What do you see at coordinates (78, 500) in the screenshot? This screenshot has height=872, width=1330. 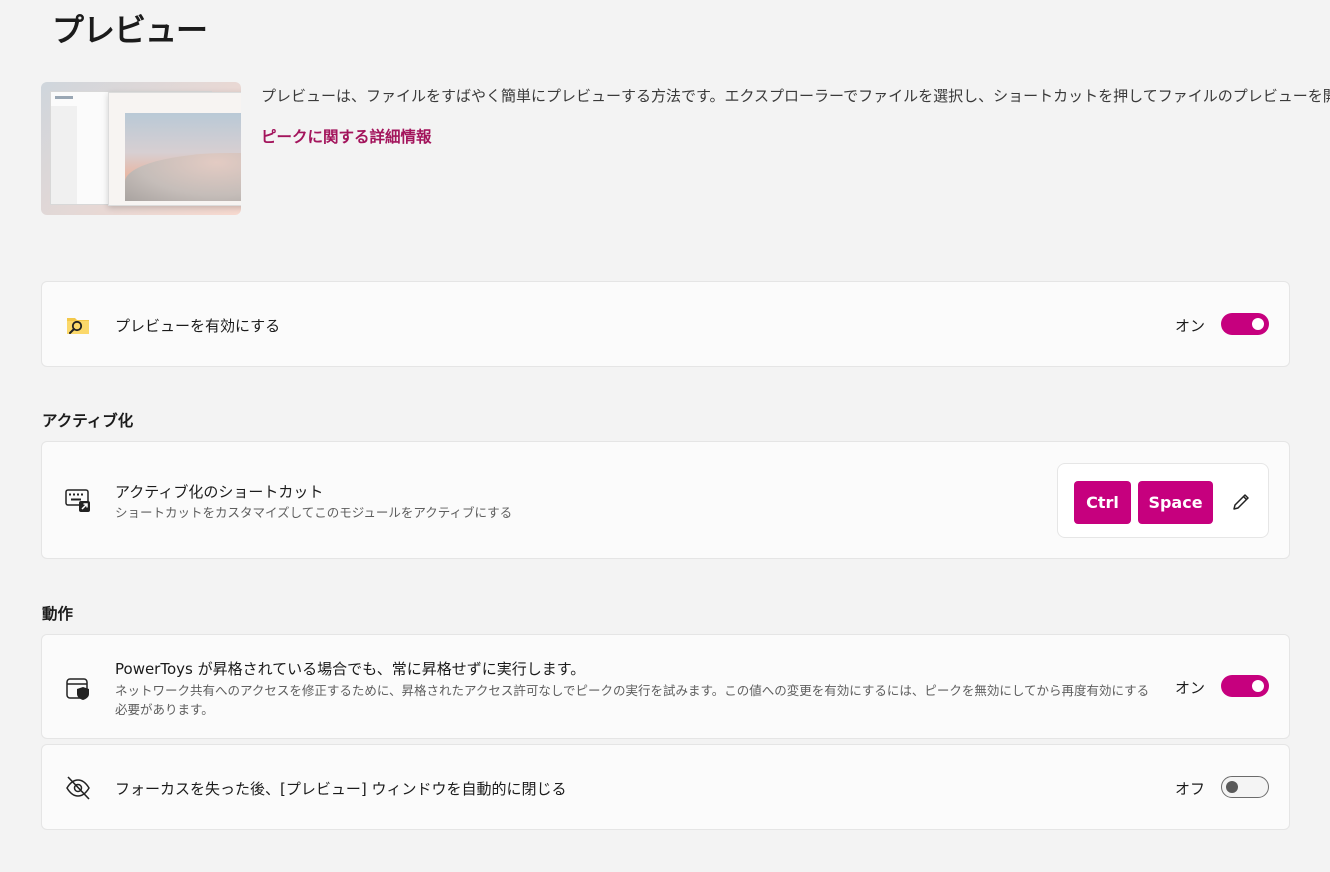 I see `keyboard-shortcut-icon` at bounding box center [78, 500].